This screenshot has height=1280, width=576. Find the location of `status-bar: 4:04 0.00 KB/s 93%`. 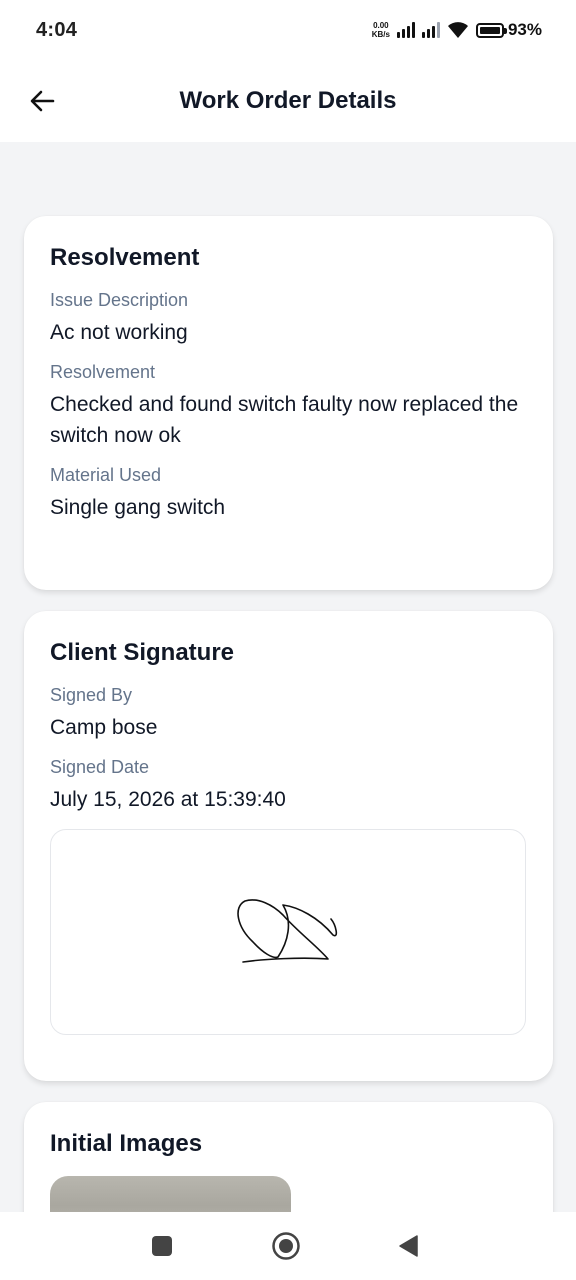

status-bar: 4:04 0.00 KB/s 93% is located at coordinates (288, 30).